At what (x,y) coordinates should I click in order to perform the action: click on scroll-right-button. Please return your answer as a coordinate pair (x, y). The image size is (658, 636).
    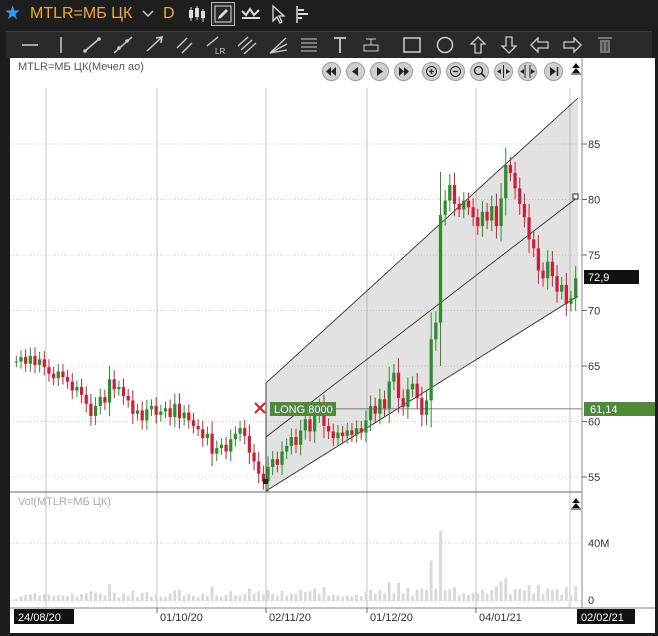
    Looking at the image, I should click on (379, 71).